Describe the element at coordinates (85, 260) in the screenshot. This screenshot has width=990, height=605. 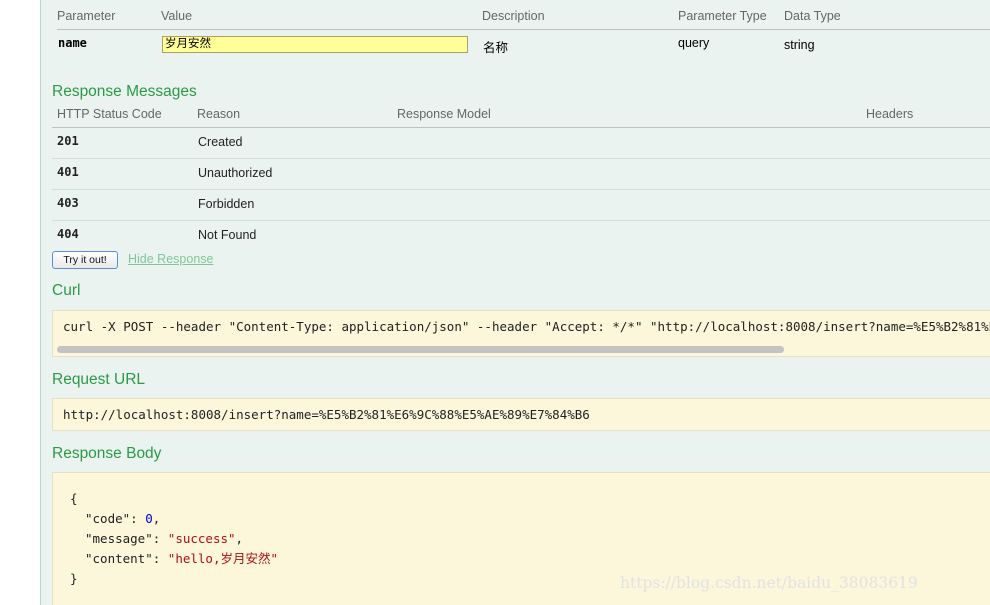
I see `try-it-out-button: Try it out!` at that location.